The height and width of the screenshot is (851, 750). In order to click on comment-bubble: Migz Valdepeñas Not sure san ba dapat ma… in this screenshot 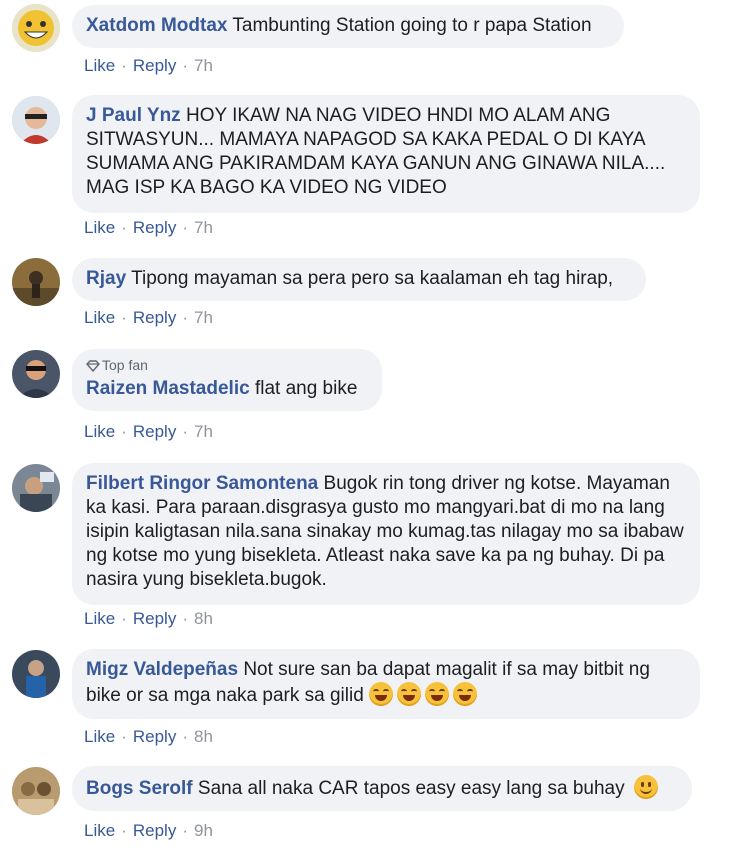, I will do `click(386, 684)`.